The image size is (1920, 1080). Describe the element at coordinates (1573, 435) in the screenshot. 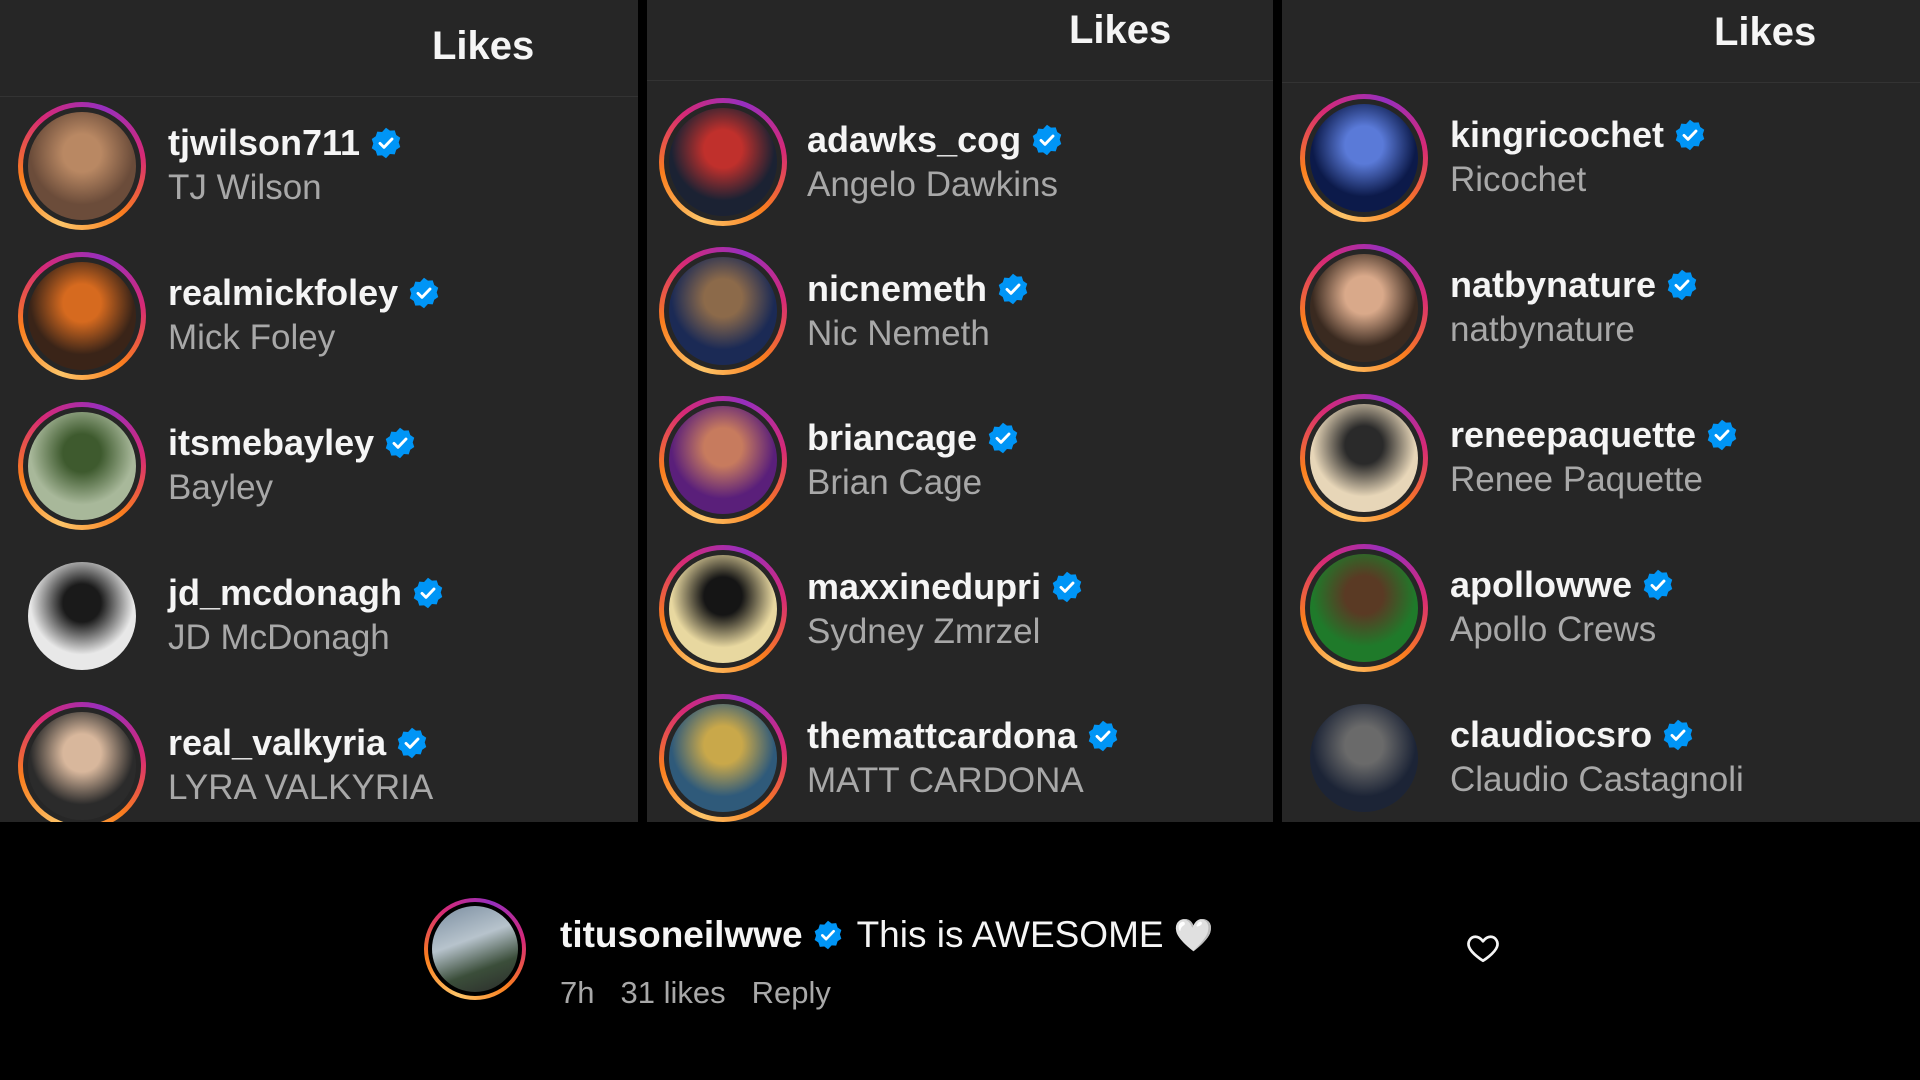

I see `username: reneepaquette` at that location.